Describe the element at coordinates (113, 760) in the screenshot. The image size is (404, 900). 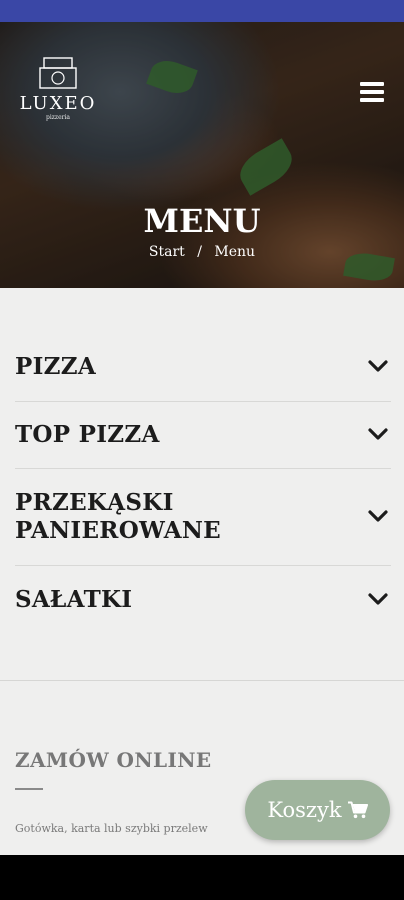
I see `order-online-heading: ZAMÓW ONLINE` at that location.